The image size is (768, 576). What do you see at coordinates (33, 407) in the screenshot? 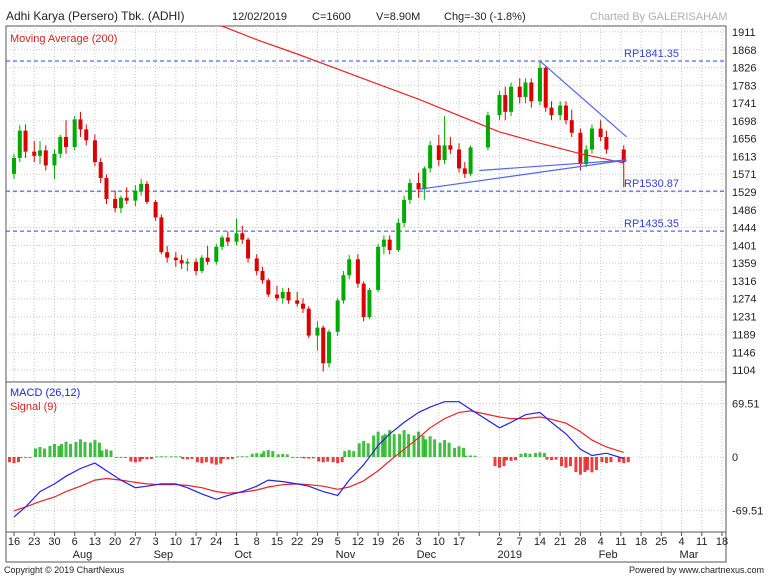
I see `signal-legend: Signal (9)` at bounding box center [33, 407].